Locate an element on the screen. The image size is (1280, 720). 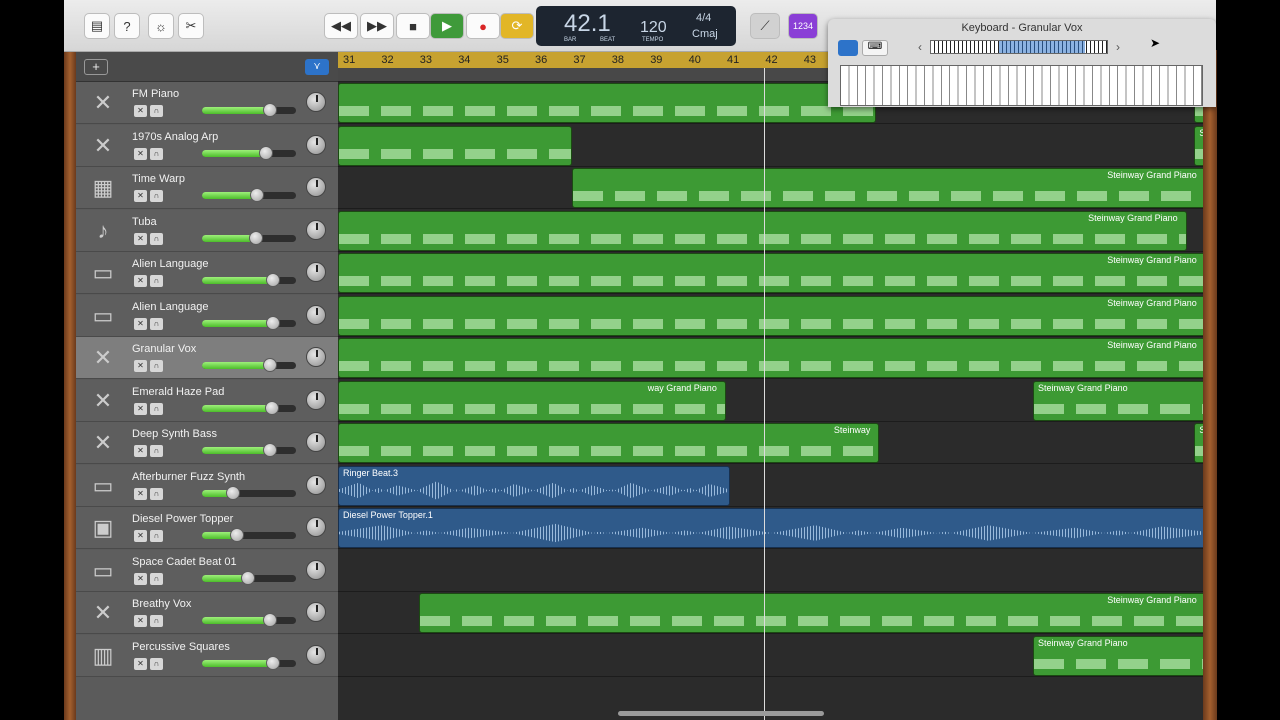
track-header: ▭ Afterburner Fuzz Synth ✕ ∩ is located at coordinates (207, 485).